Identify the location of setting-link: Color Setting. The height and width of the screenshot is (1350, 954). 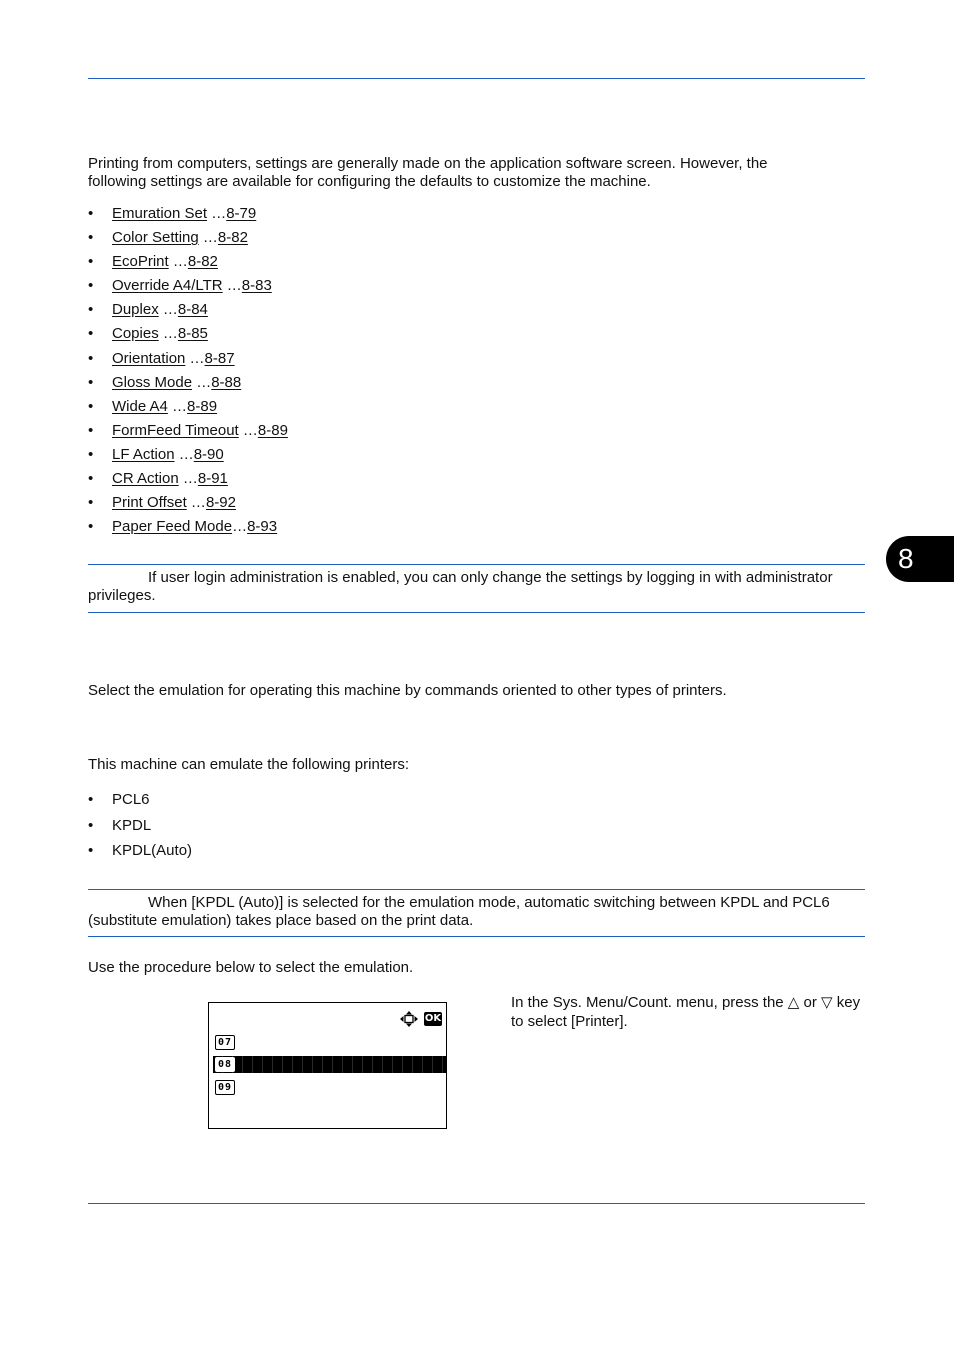
(155, 237).